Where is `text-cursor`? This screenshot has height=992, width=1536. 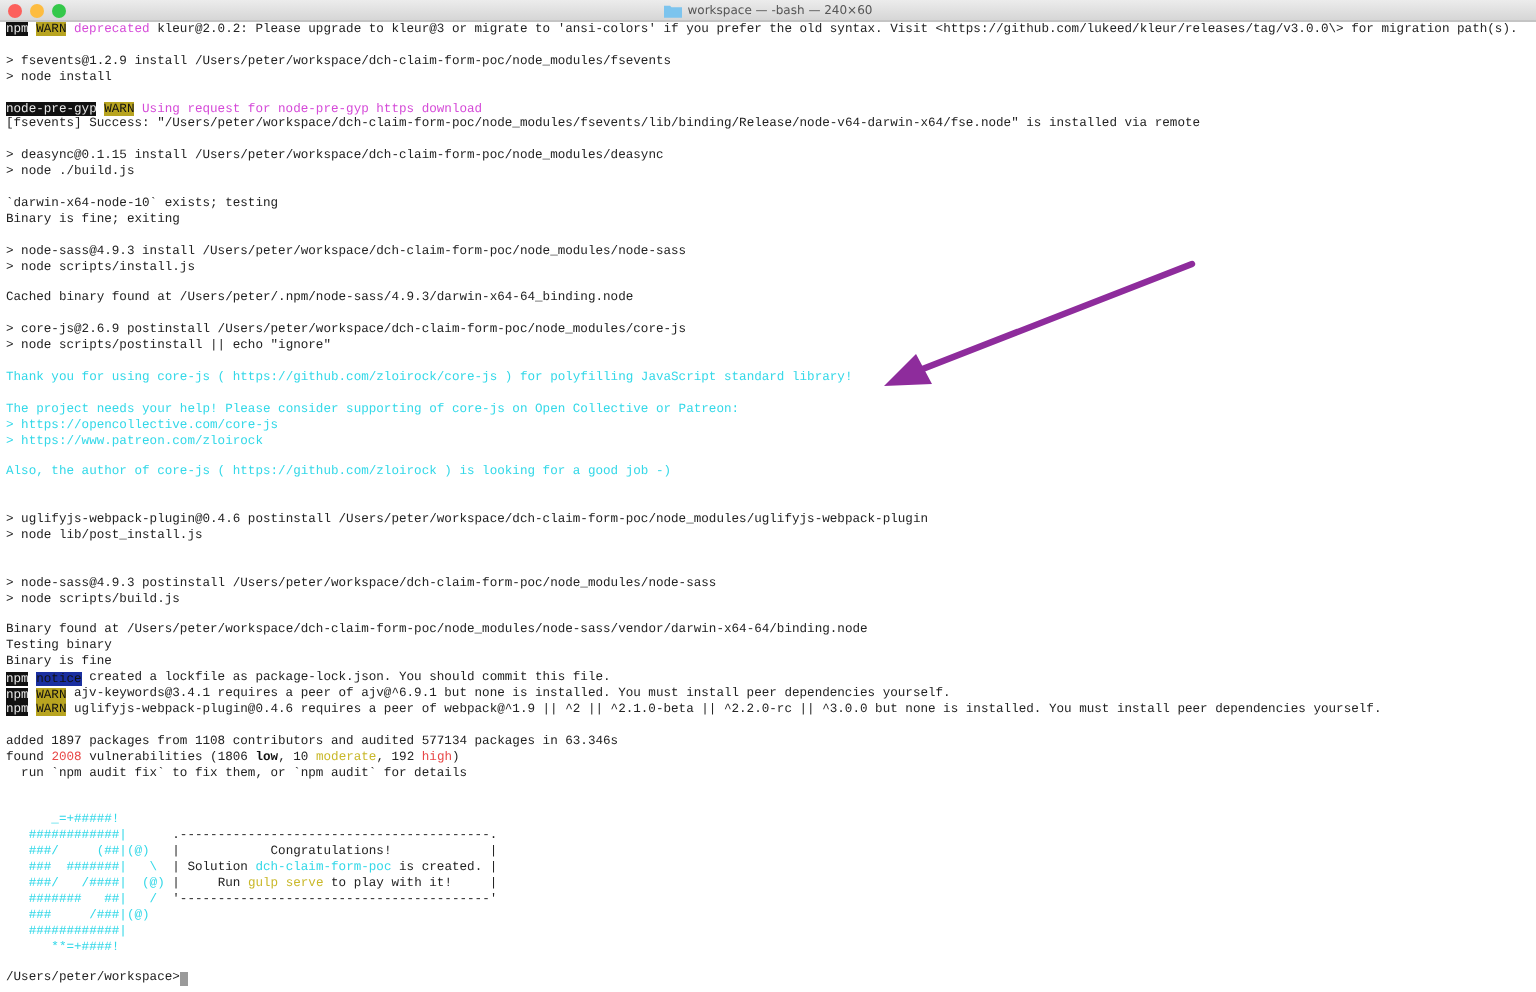
text-cursor is located at coordinates (183, 978).